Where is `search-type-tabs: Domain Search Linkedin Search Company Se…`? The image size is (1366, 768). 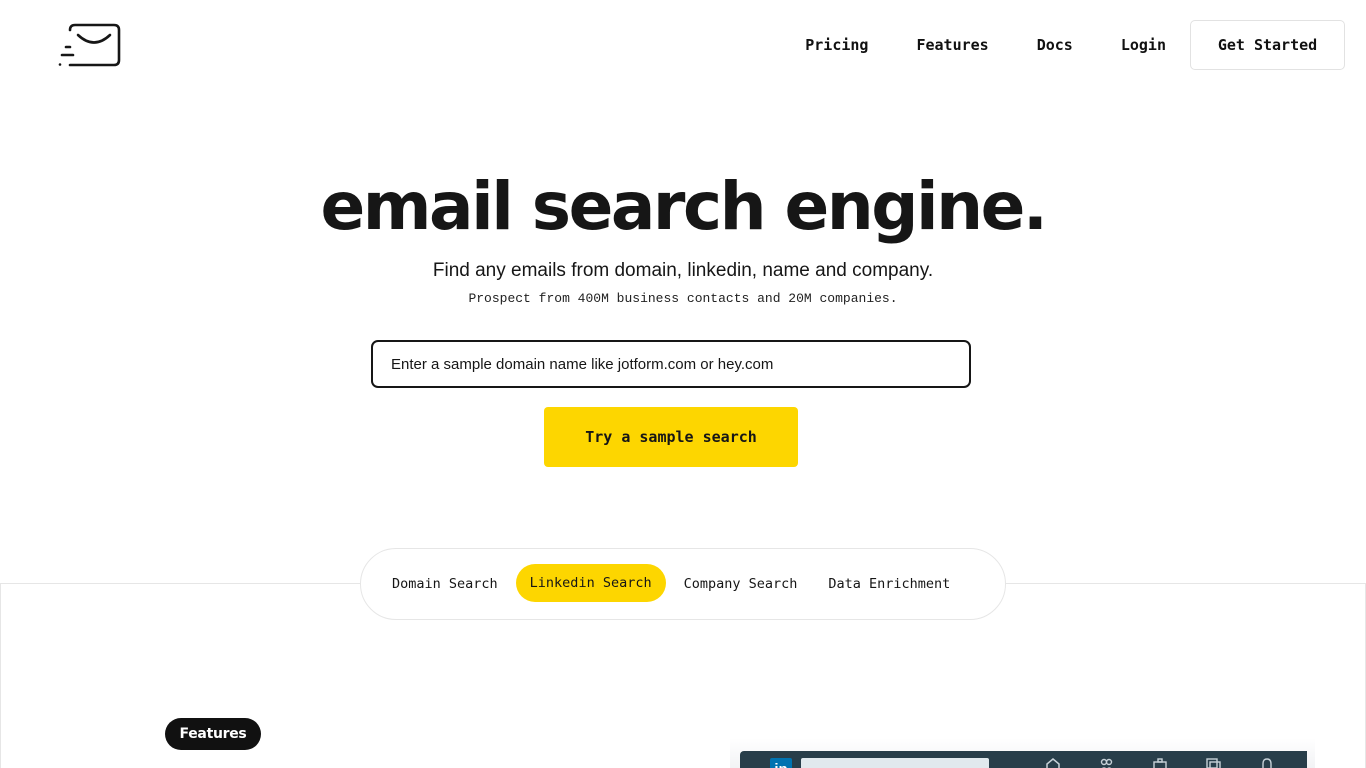 search-type-tabs: Domain Search Linkedin Search Company Se… is located at coordinates (683, 584).